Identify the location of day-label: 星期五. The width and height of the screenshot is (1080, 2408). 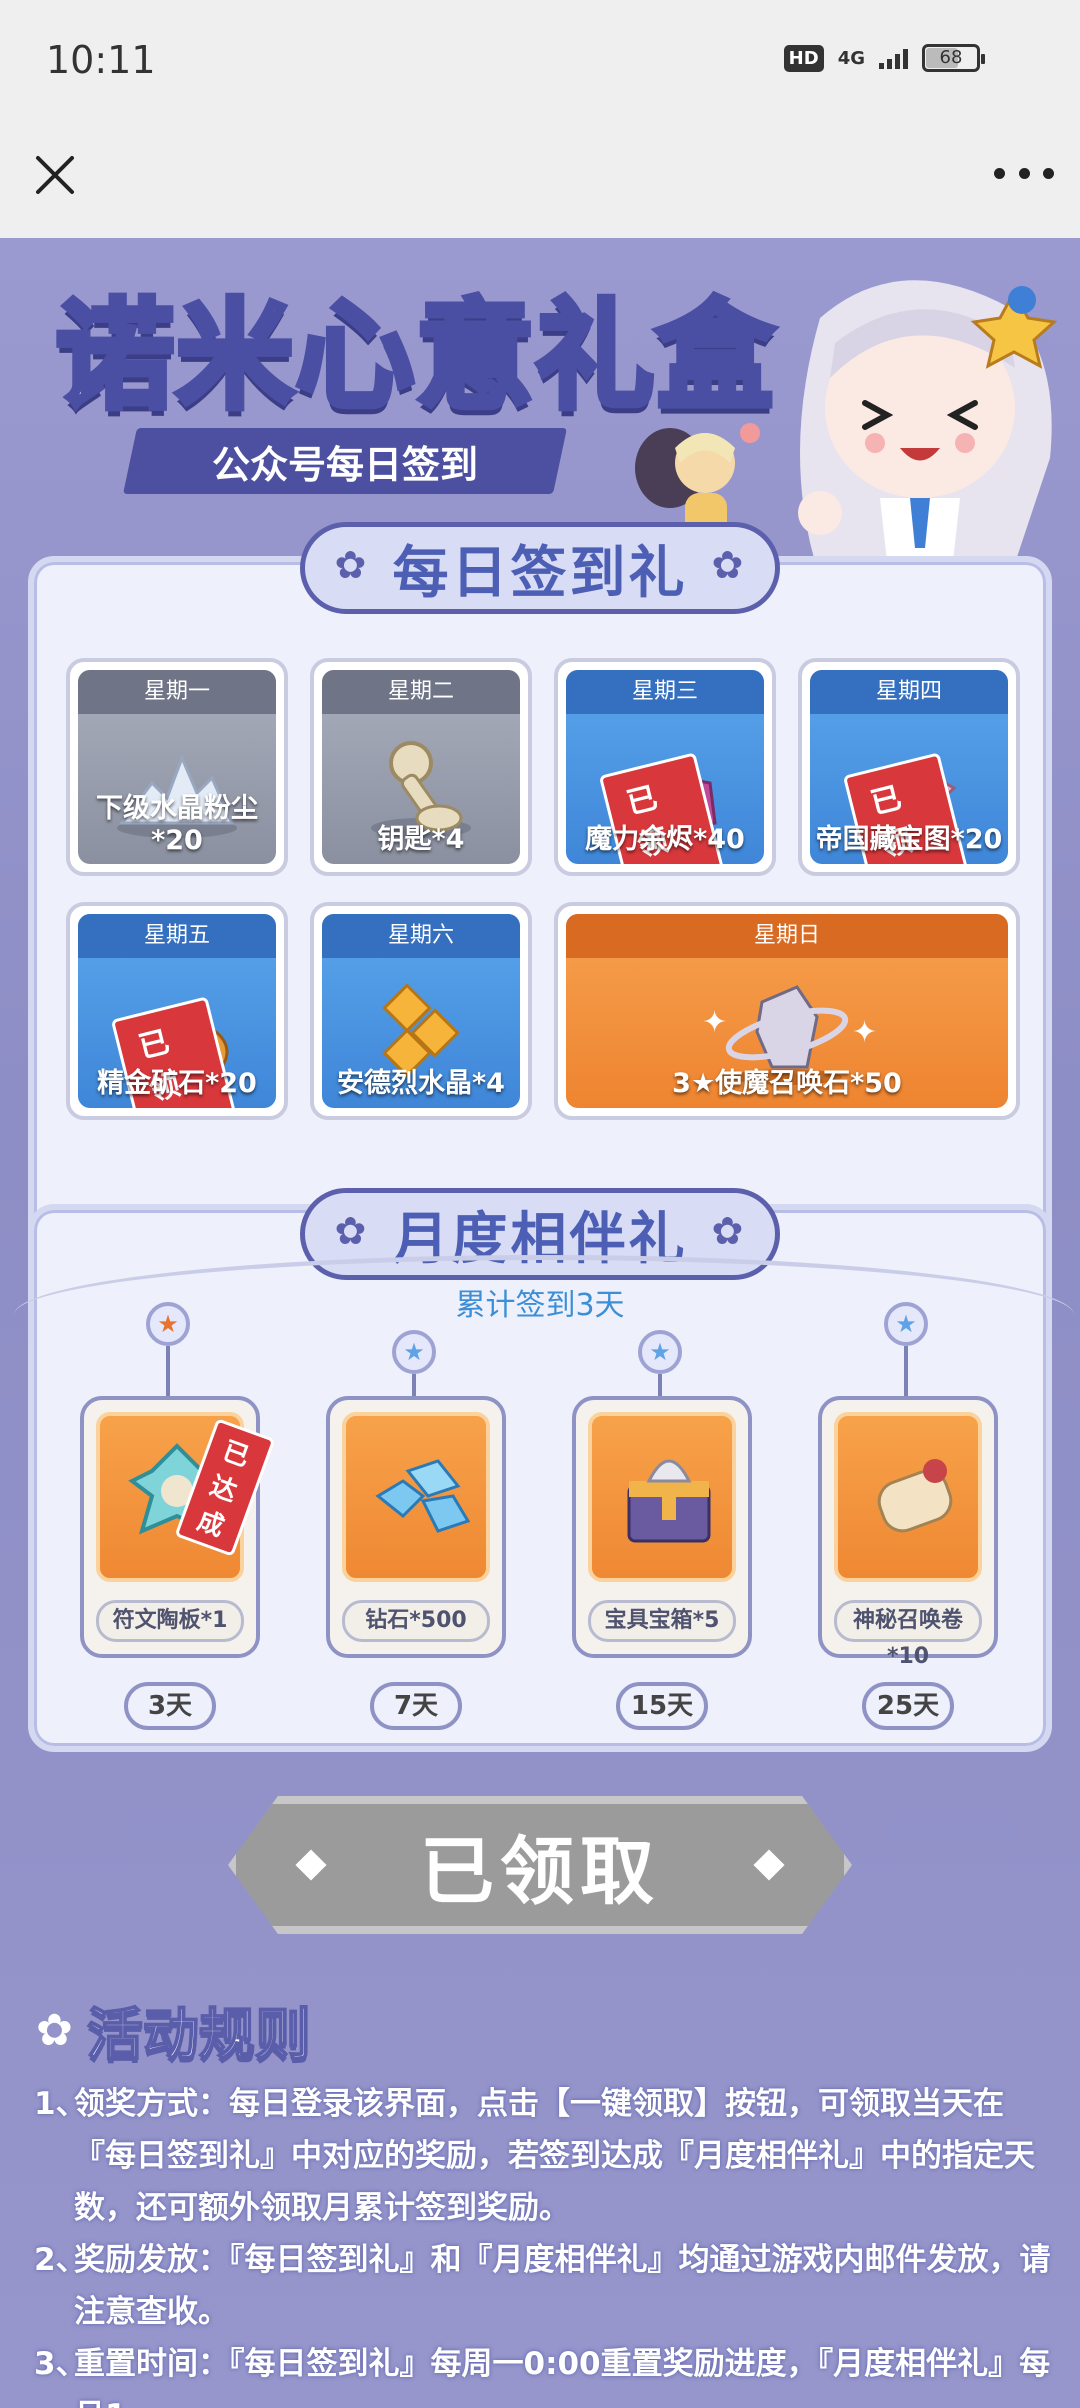
(177, 936).